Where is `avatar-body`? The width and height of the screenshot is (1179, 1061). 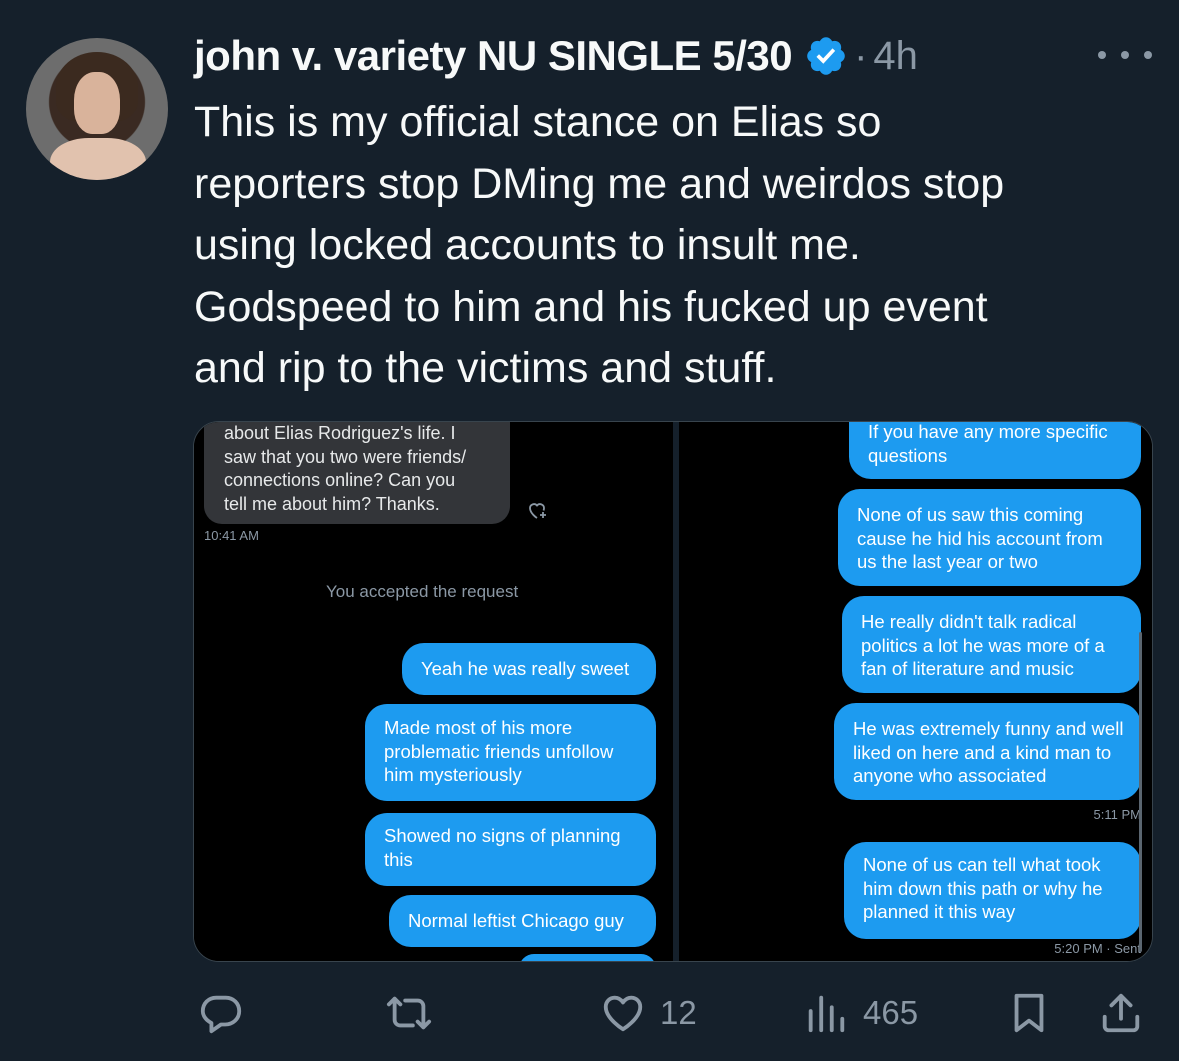
avatar-body is located at coordinates (98, 159).